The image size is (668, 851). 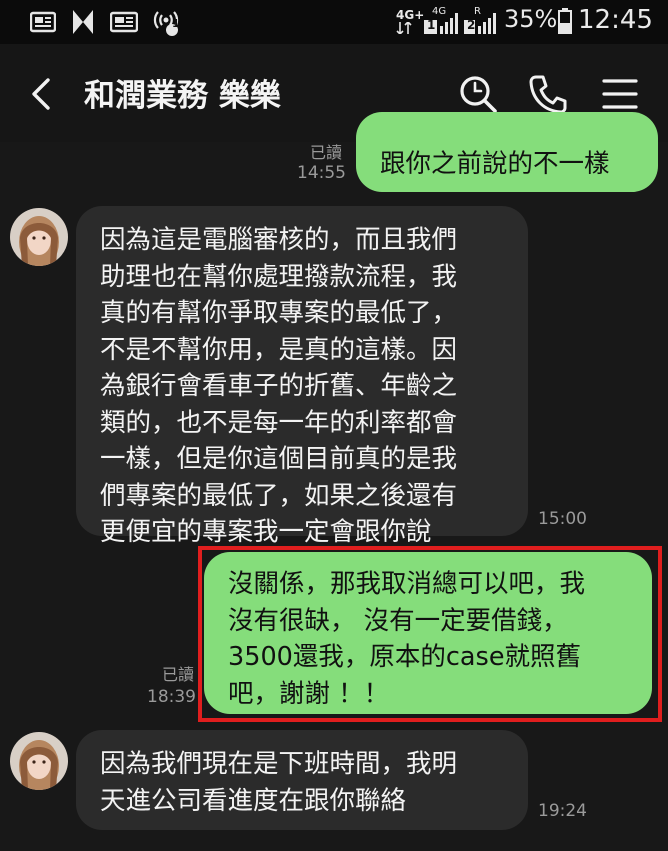 What do you see at coordinates (565, 21) in the screenshot?
I see `battery-icon` at bounding box center [565, 21].